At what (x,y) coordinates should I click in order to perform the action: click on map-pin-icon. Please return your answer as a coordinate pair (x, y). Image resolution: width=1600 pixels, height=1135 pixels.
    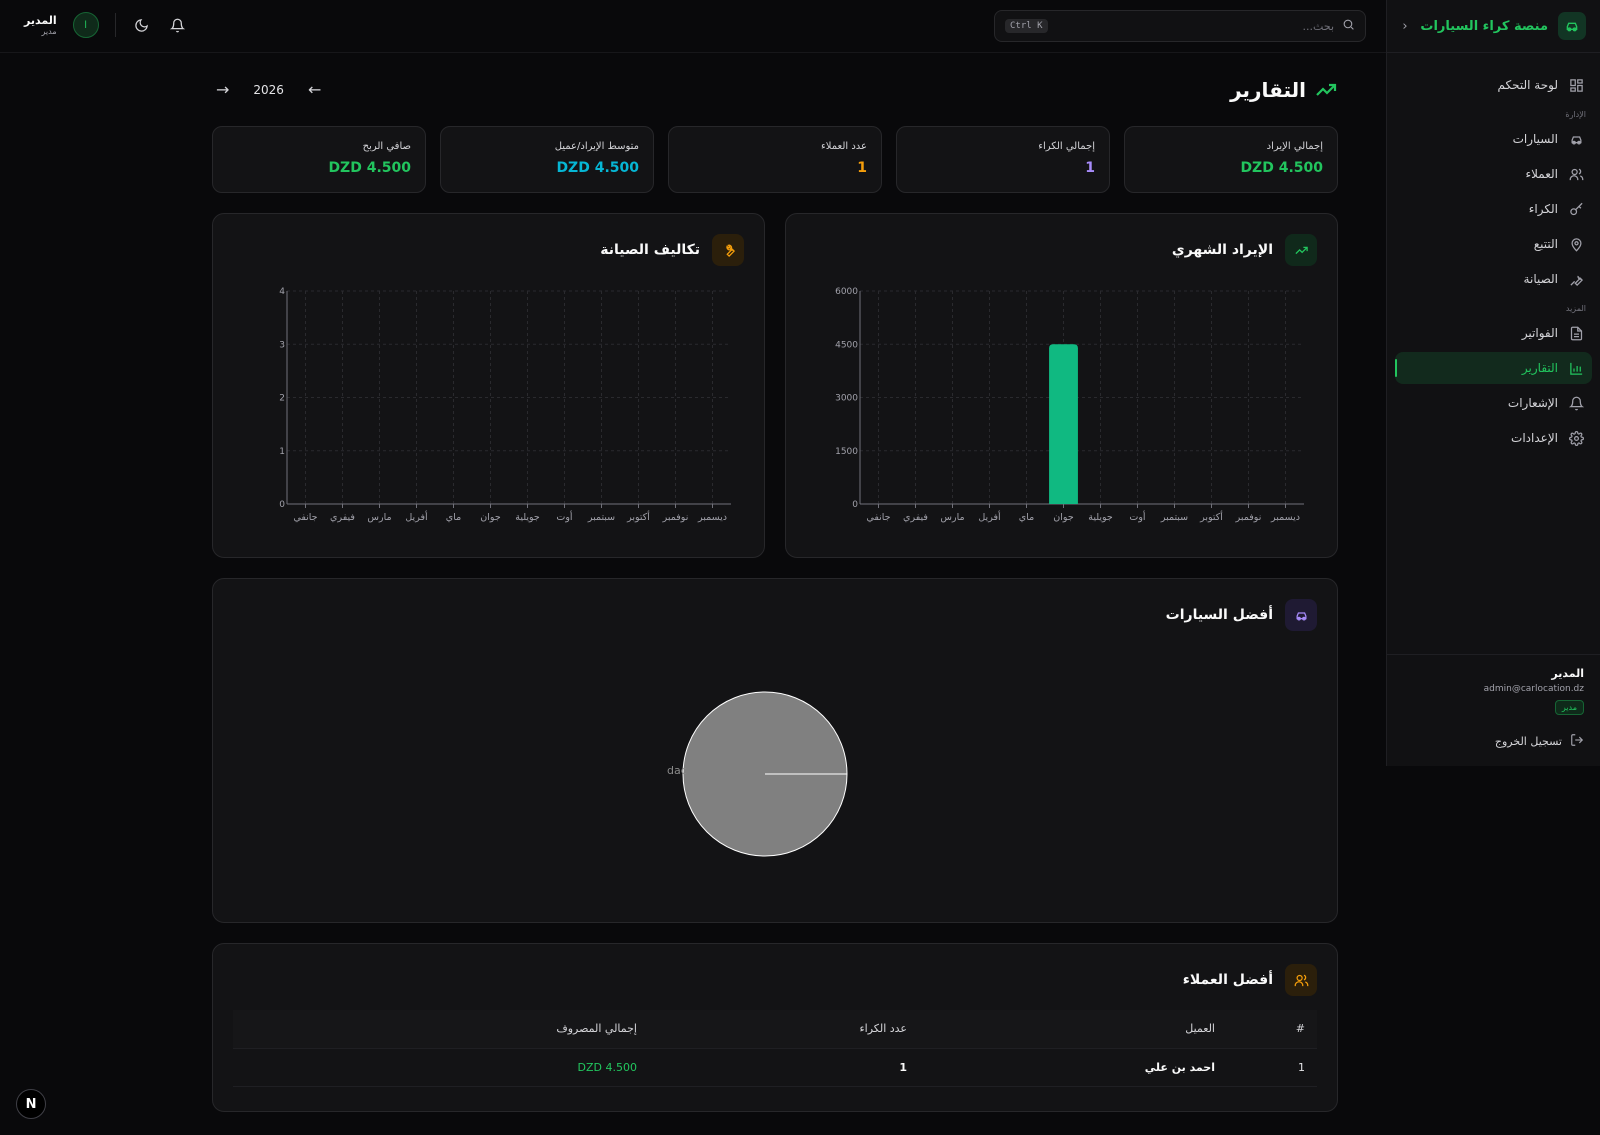
    Looking at the image, I should click on (1576, 244).